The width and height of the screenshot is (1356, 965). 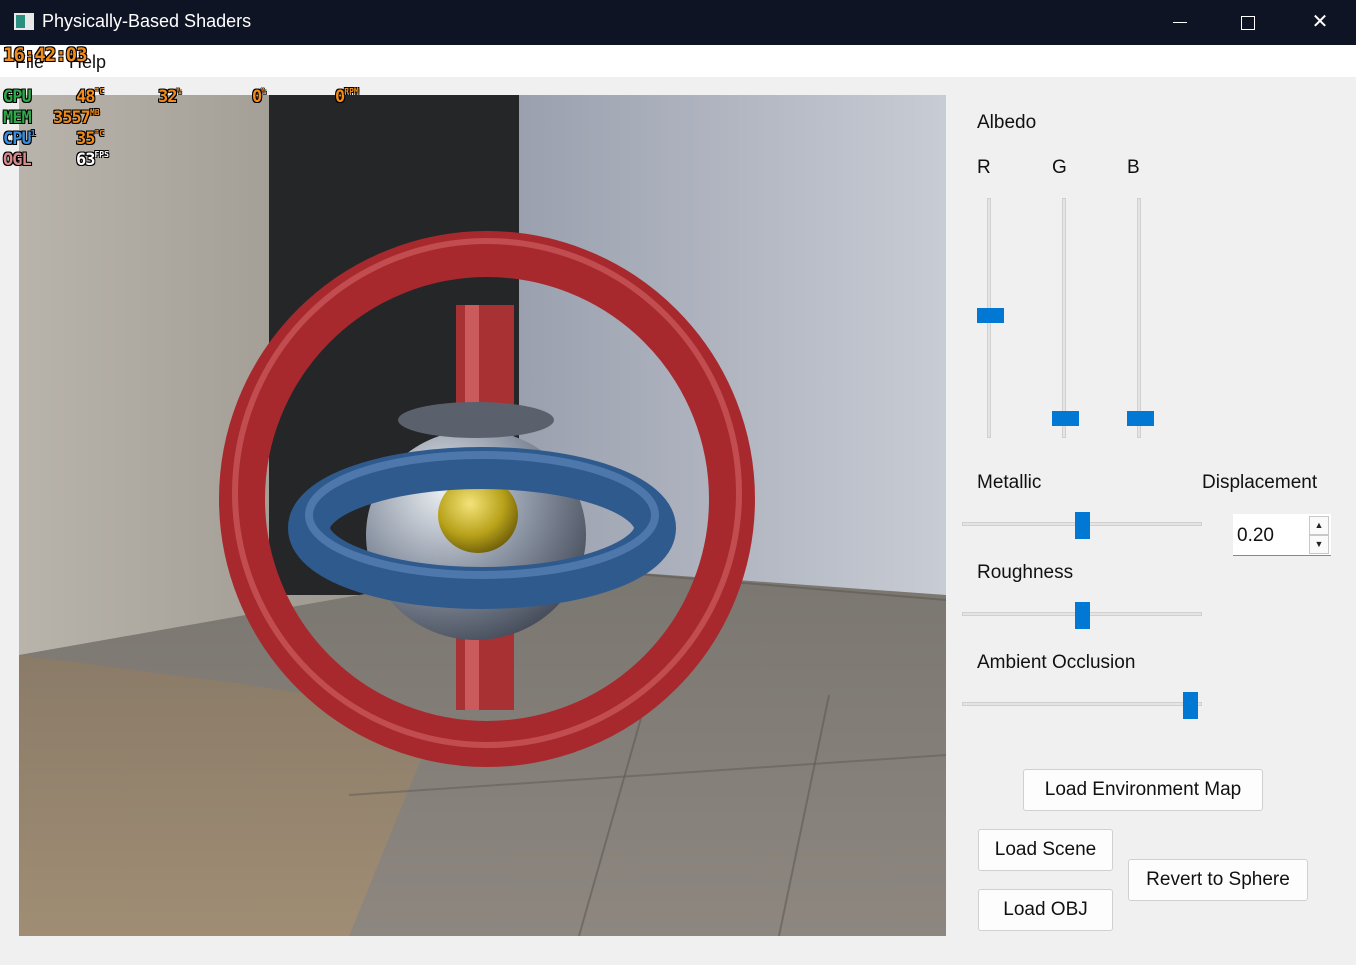 I want to click on cpu-temp-unit: °C, so click(x=99, y=133).